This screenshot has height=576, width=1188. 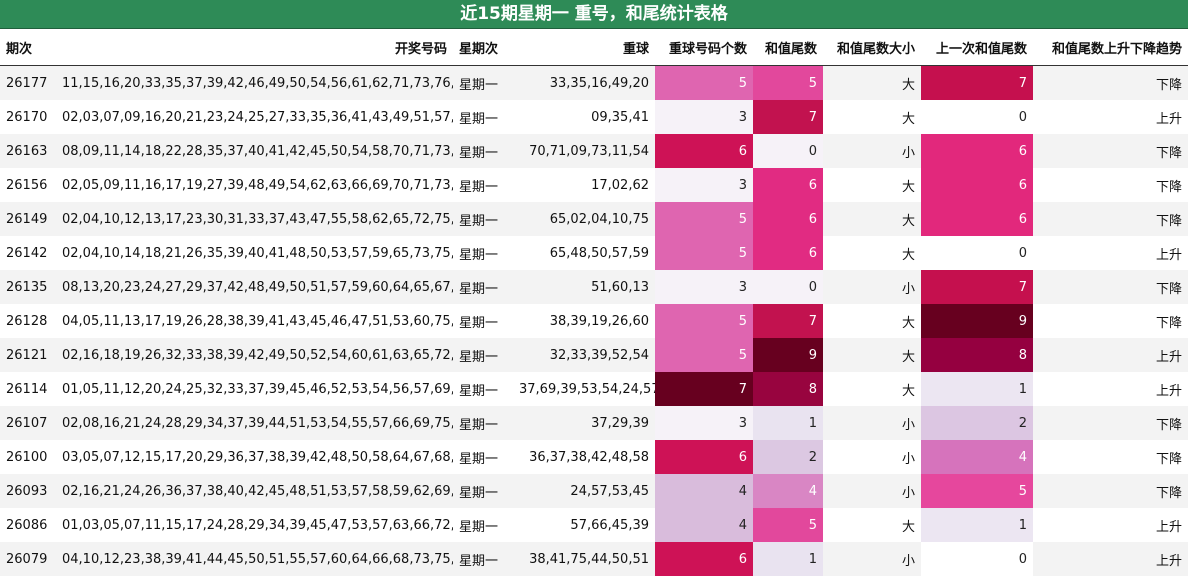 I want to click on cell-period: 26149, so click(x=28, y=219).